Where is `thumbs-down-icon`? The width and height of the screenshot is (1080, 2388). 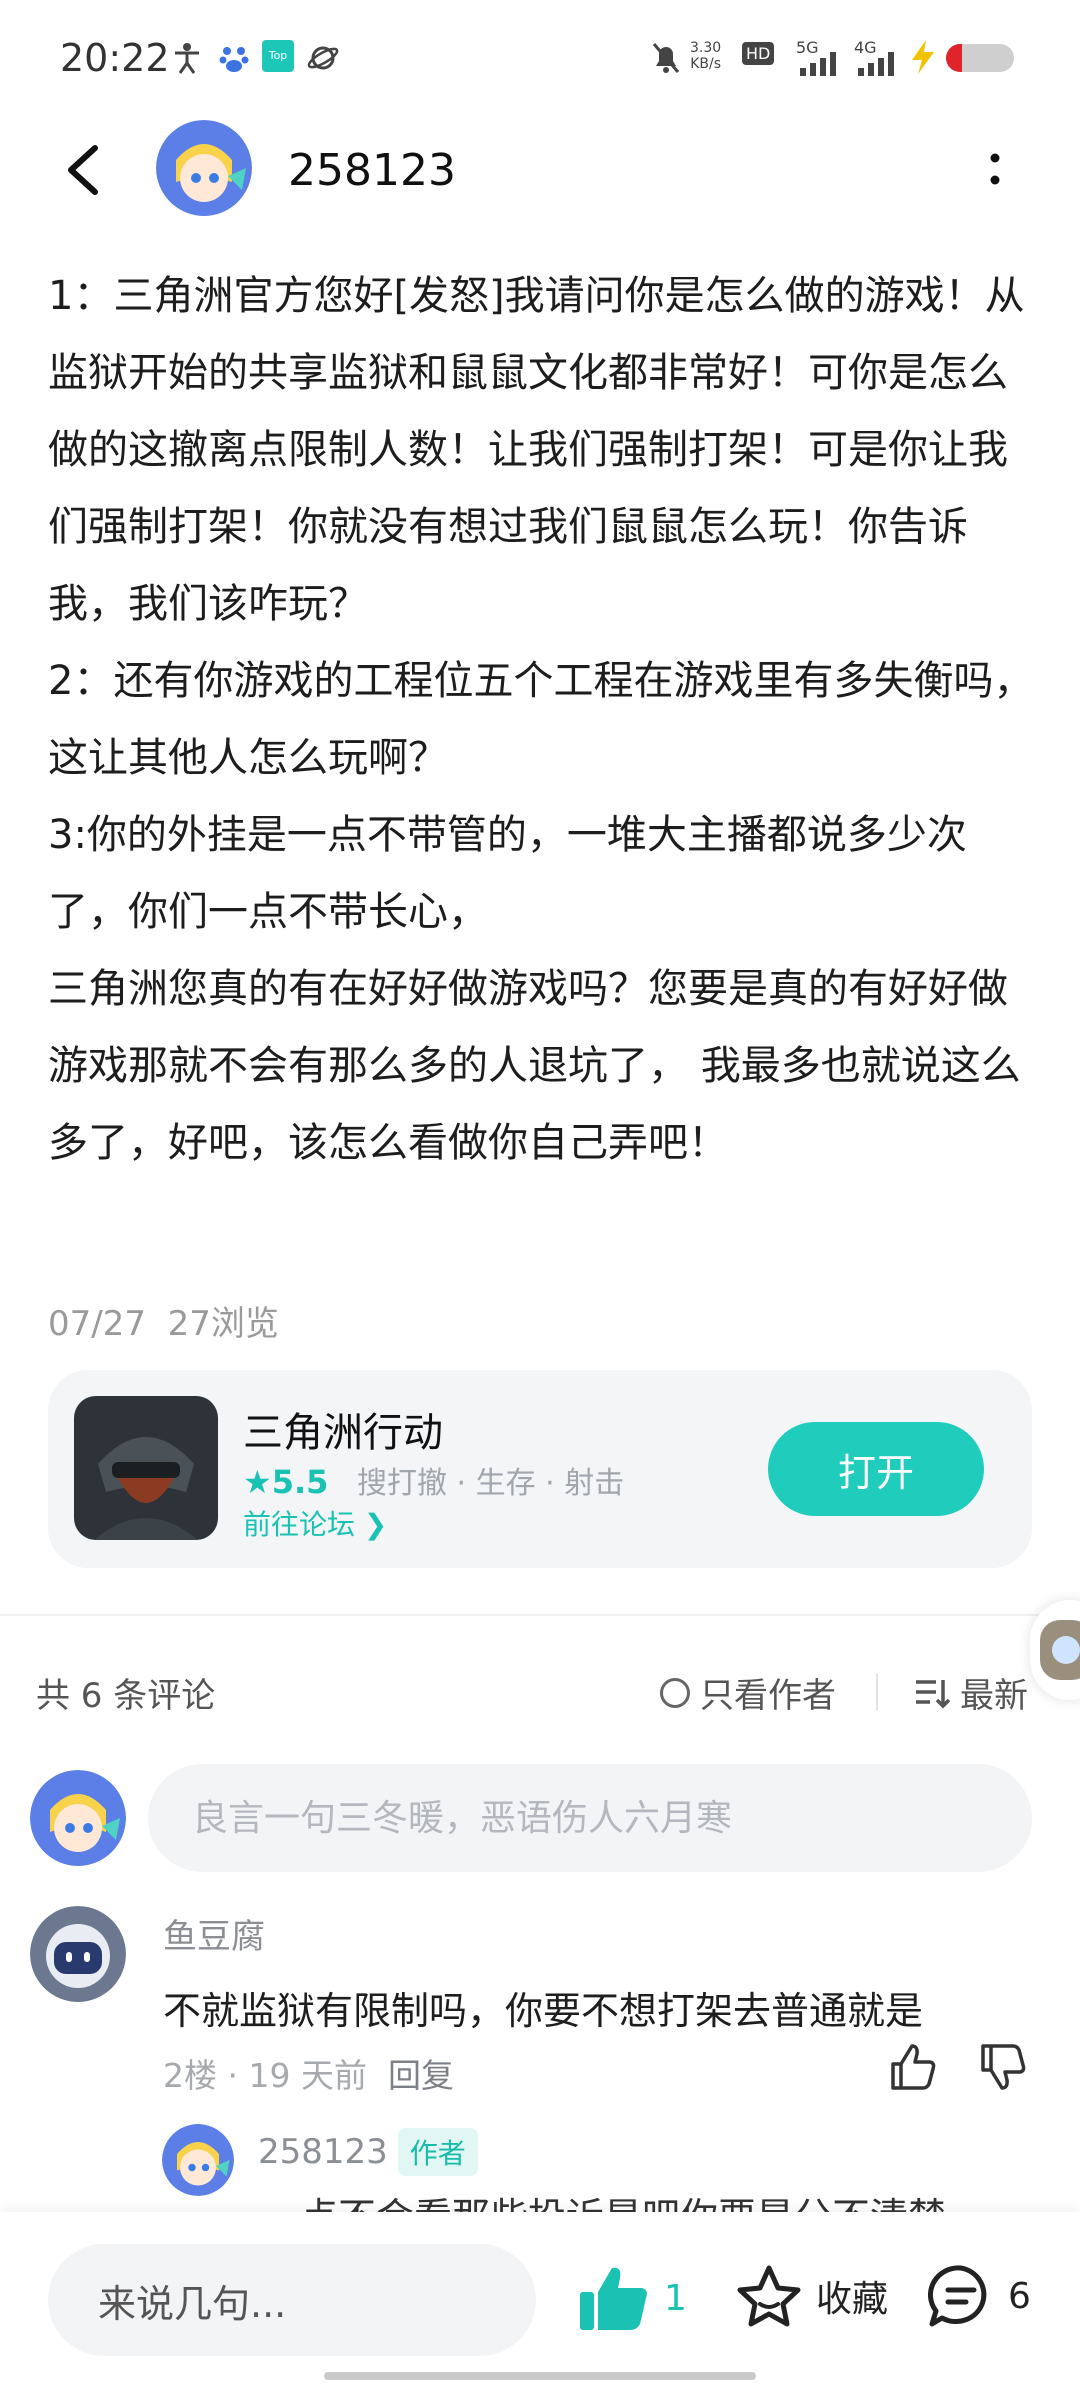
thumbs-down-icon is located at coordinates (1003, 2067).